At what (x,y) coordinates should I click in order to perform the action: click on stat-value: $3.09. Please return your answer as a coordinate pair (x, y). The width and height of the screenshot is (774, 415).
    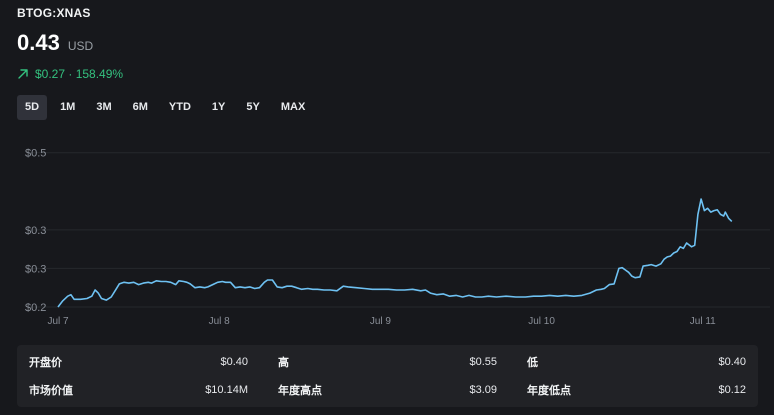
    Looking at the image, I should click on (483, 390).